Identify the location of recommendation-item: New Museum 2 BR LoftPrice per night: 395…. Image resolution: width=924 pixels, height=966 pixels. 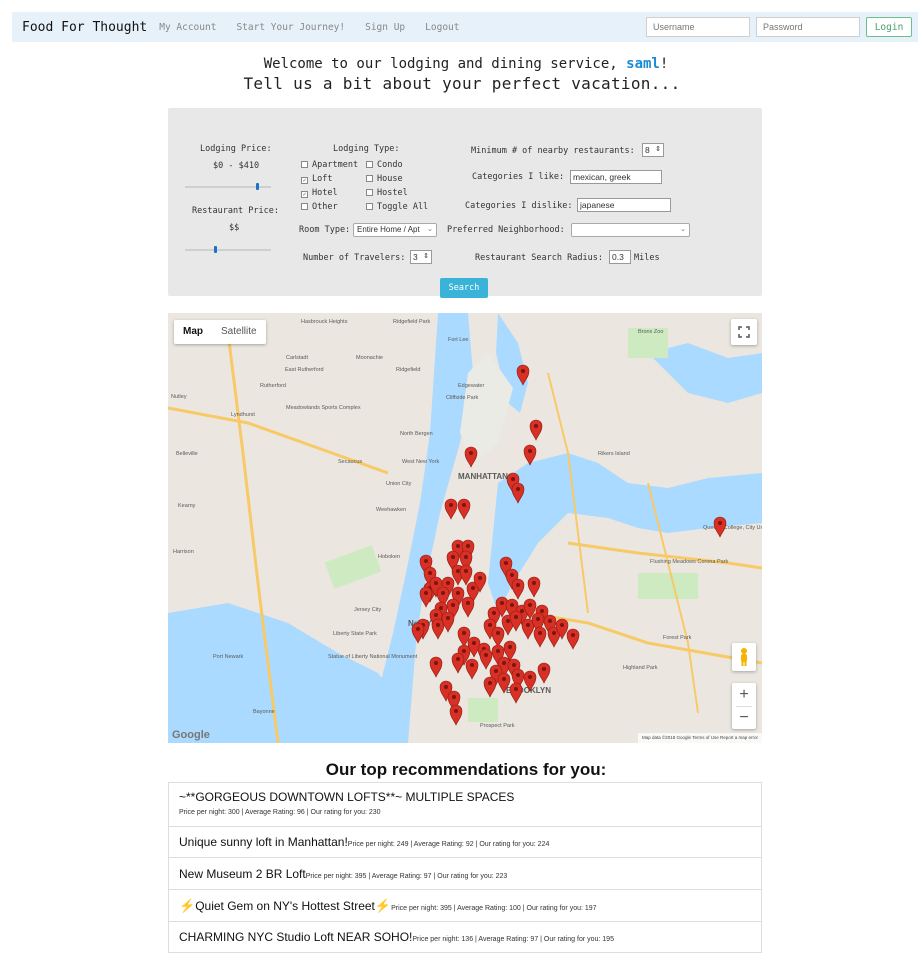
(465, 874).